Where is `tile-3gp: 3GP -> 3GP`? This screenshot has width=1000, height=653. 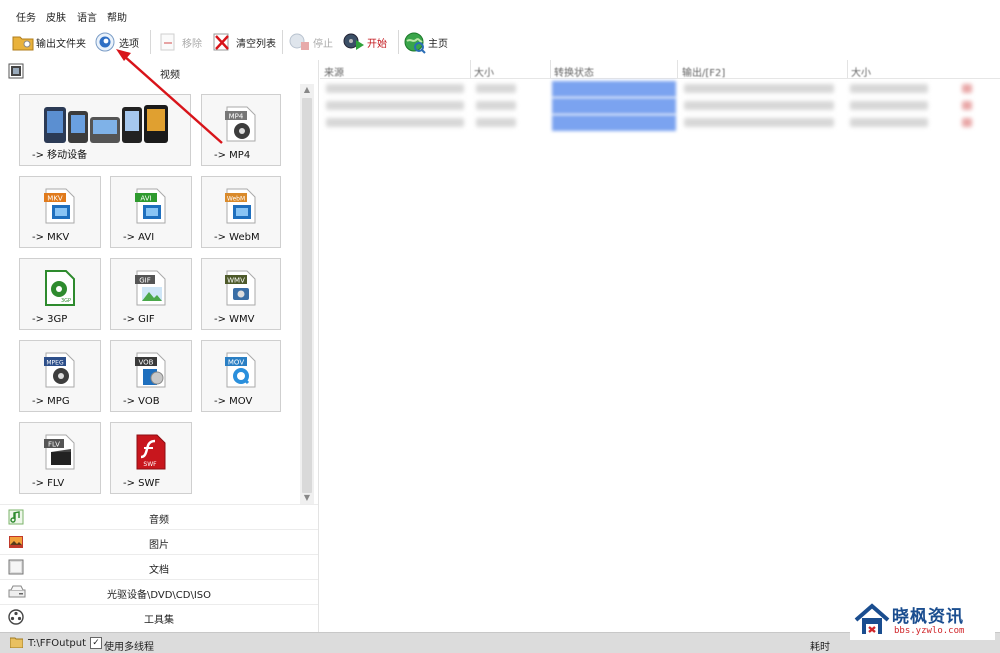
tile-3gp: 3GP -> 3GP is located at coordinates (60, 294).